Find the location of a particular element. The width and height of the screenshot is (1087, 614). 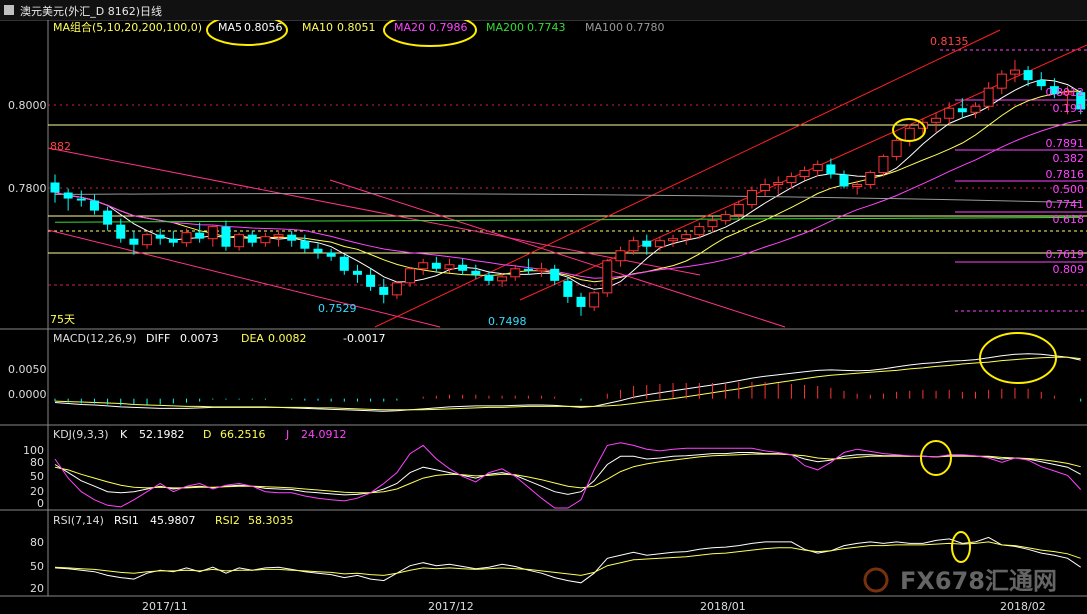

fib-label: 0.618 is located at coordinates (1069, 219).